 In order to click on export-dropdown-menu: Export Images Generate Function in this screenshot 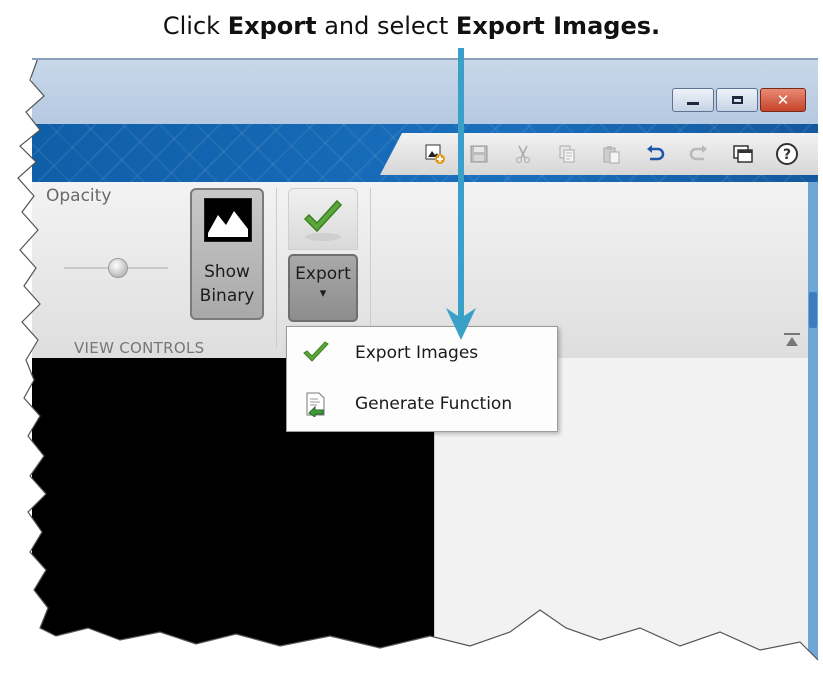, I will do `click(422, 379)`.